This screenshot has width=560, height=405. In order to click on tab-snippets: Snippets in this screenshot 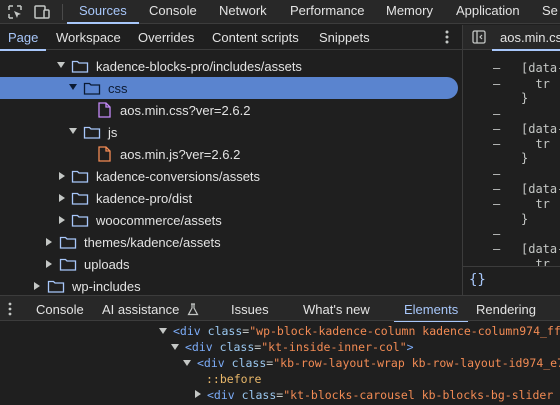, I will do `click(344, 37)`.